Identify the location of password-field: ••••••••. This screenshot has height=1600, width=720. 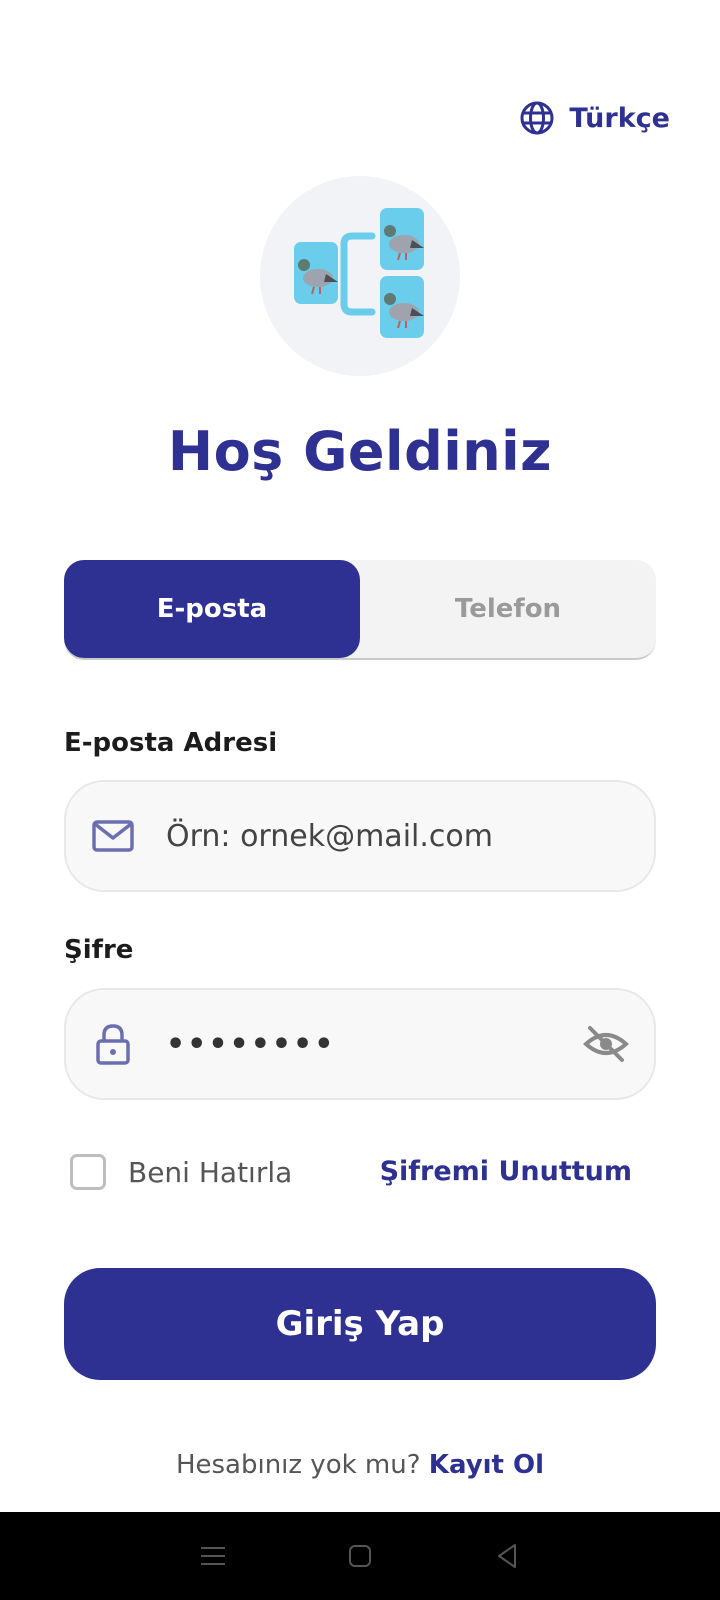
(360, 1044).